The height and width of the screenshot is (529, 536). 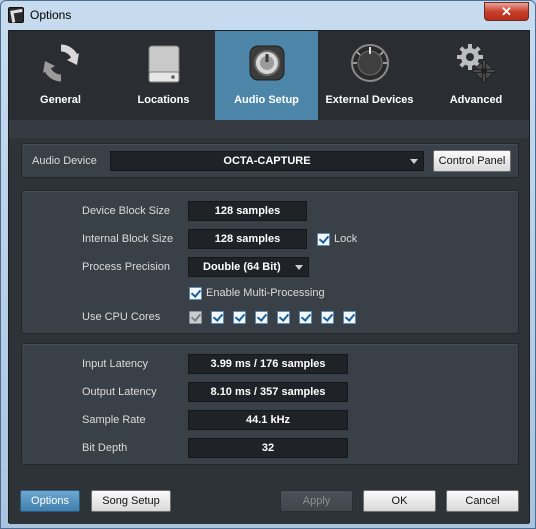 I want to click on tab-label: General, so click(x=60, y=100).